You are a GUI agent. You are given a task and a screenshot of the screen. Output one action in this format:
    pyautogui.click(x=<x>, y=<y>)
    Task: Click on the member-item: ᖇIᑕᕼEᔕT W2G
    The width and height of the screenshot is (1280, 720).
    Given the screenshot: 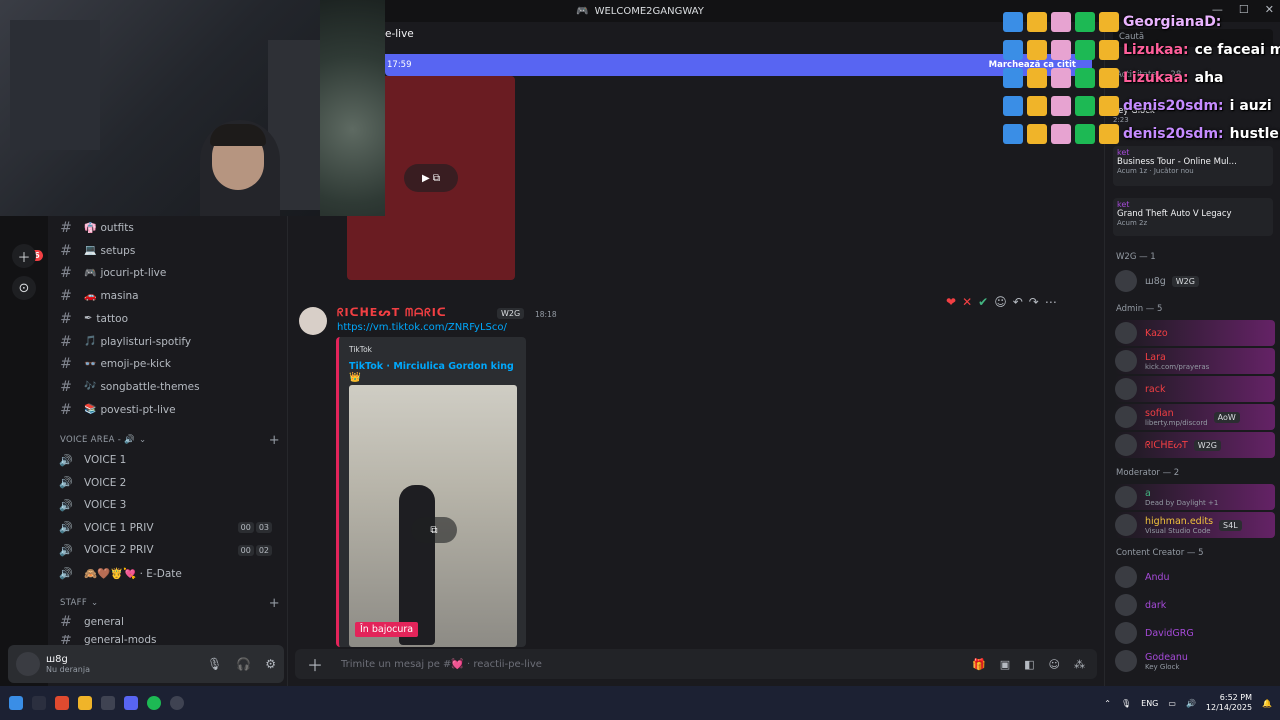 What is the action you would take?
    pyautogui.click(x=1195, y=445)
    